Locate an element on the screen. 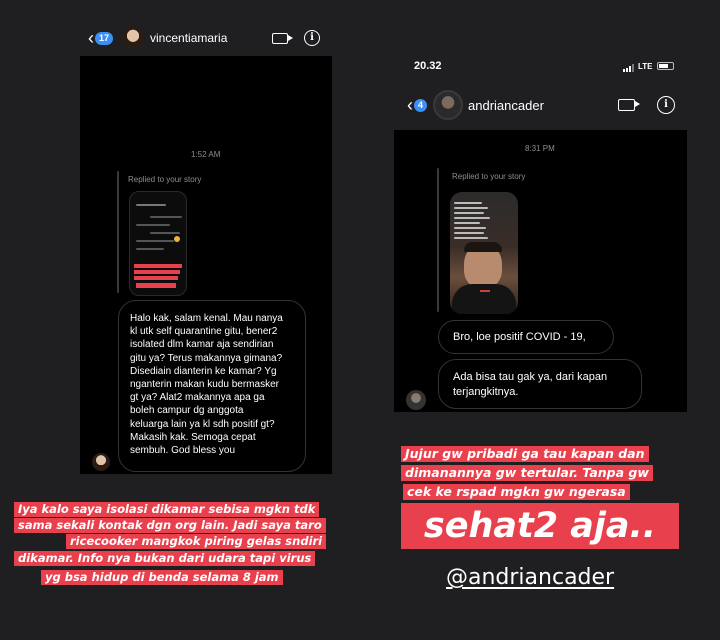 The height and width of the screenshot is (640, 720). message-line: isolated dlm kamar aja sendirian is located at coordinates (202, 345).